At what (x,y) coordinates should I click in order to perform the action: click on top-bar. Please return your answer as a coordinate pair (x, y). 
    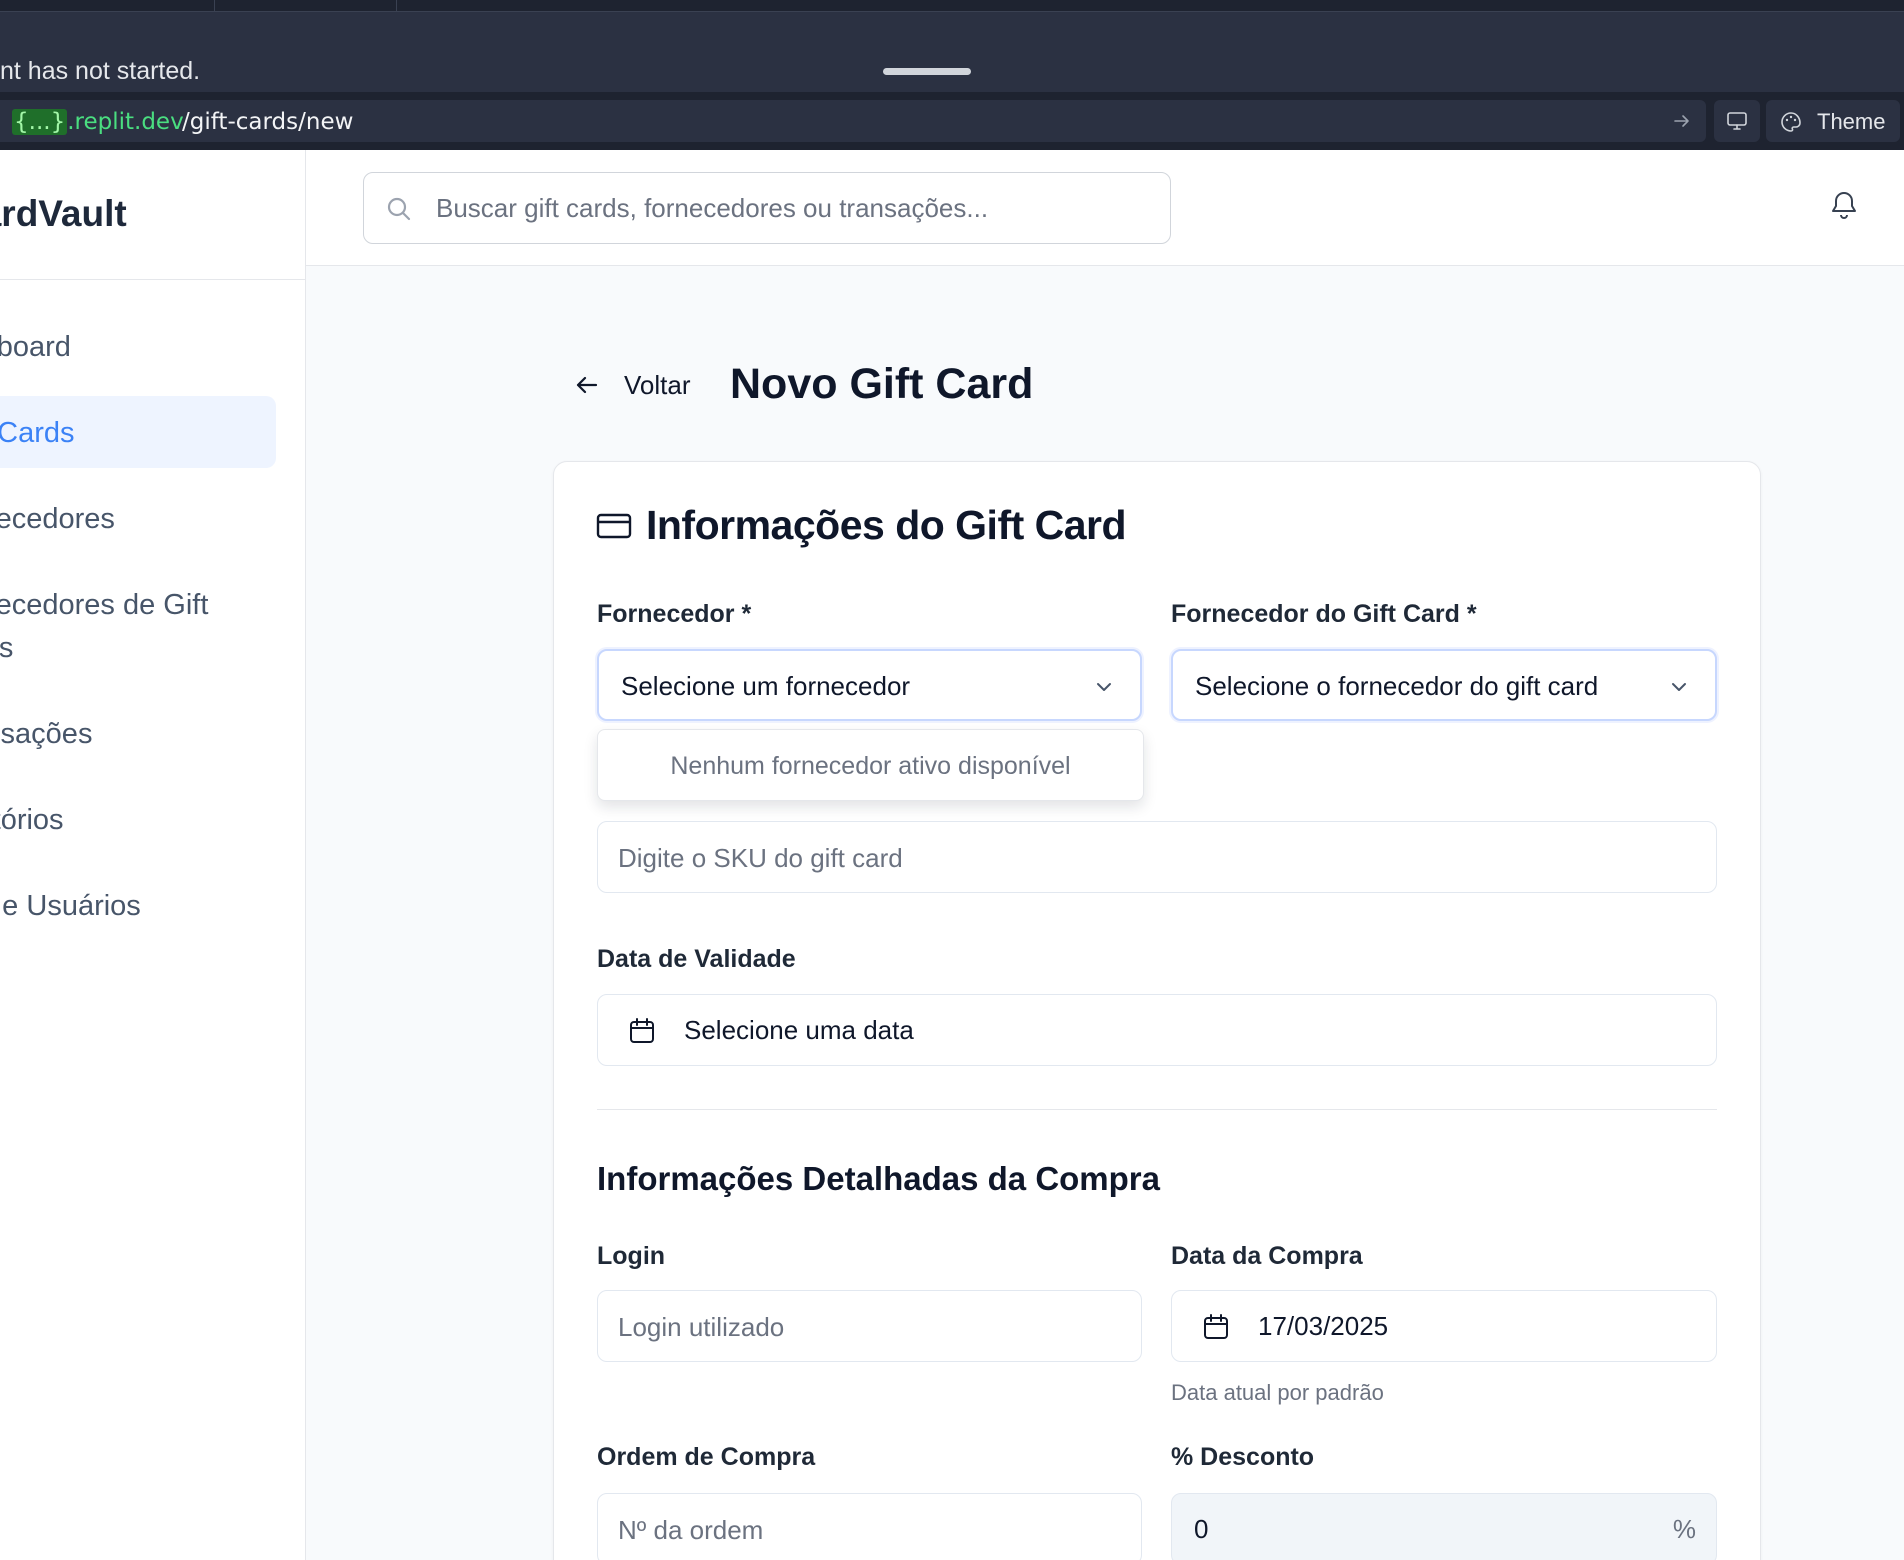
    Looking at the image, I should click on (1105, 208).